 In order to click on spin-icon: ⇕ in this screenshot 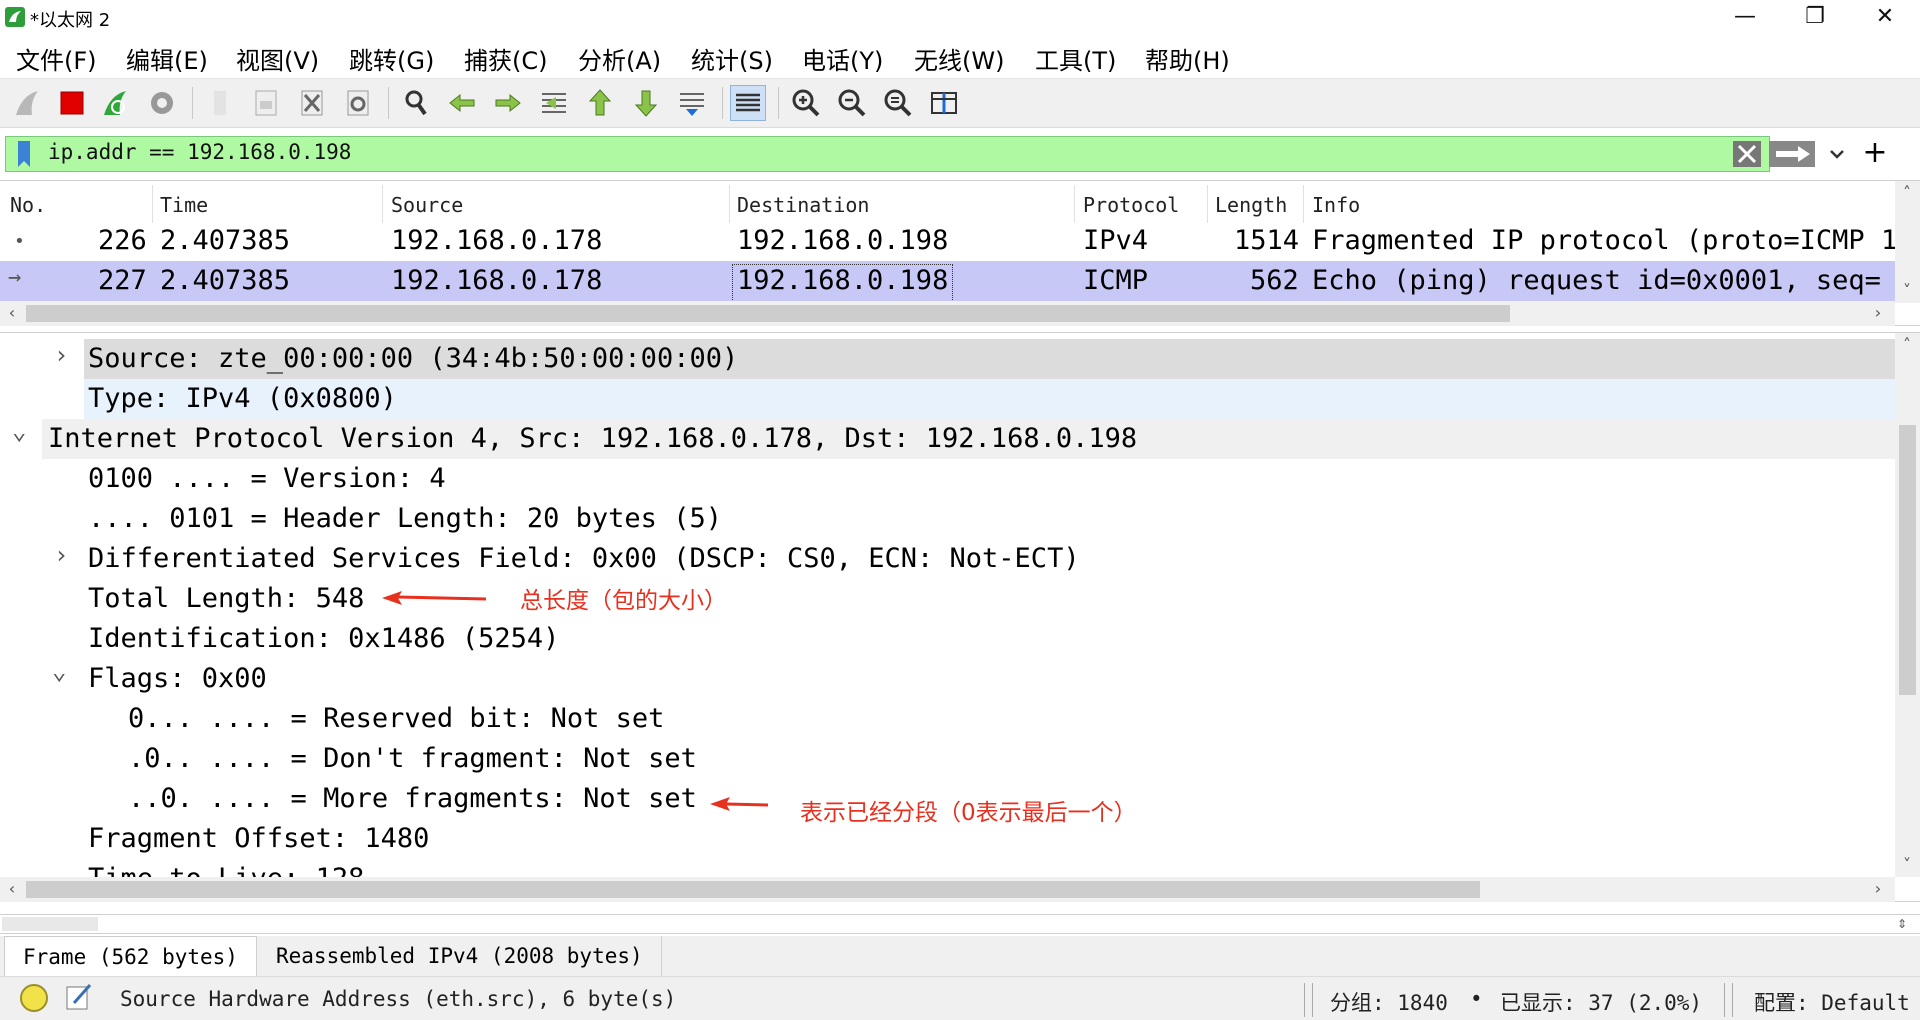, I will do `click(1902, 924)`.